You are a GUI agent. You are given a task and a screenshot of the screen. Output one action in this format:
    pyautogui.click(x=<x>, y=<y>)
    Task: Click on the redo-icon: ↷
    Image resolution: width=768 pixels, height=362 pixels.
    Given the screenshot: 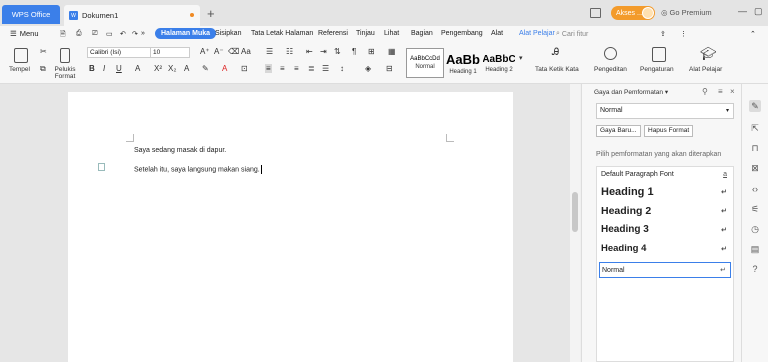 What is the action you would take?
    pyautogui.click(x=135, y=34)
    